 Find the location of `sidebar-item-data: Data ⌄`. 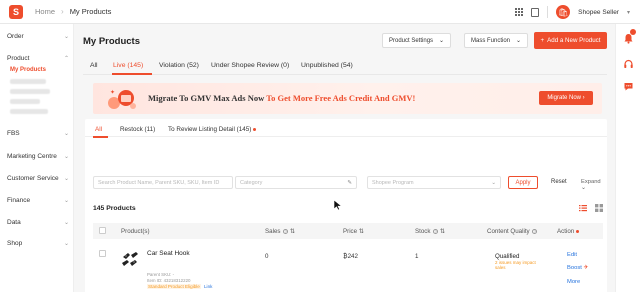

sidebar-item-data: Data ⌄ is located at coordinates (38, 222).